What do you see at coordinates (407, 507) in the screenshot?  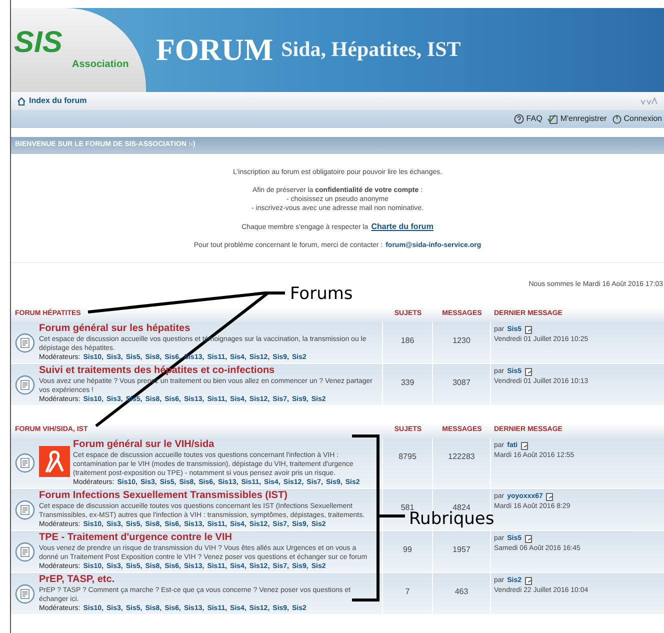 I see `topics-count: 581` at bounding box center [407, 507].